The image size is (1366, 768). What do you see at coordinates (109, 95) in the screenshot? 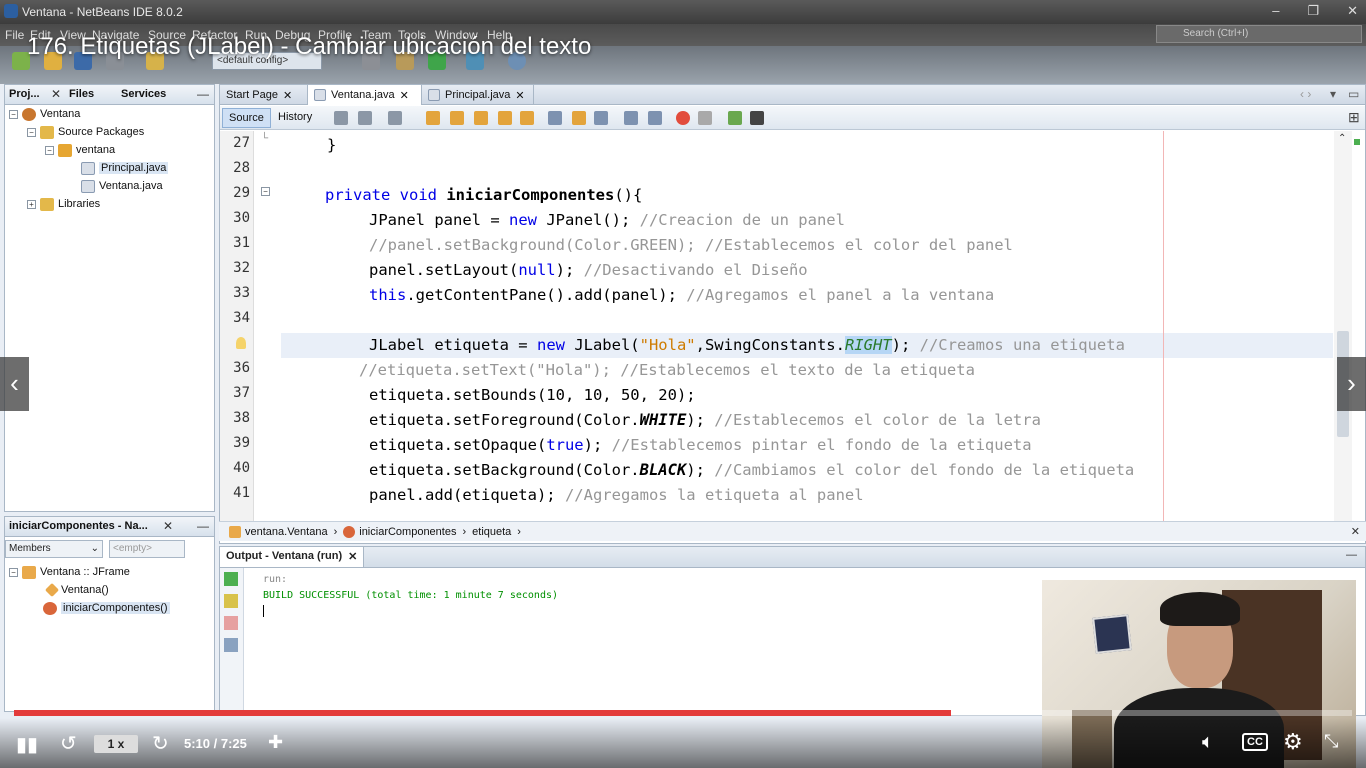
I see `projects-pane-tabs: Proj... ✕ Files Services —` at bounding box center [109, 95].